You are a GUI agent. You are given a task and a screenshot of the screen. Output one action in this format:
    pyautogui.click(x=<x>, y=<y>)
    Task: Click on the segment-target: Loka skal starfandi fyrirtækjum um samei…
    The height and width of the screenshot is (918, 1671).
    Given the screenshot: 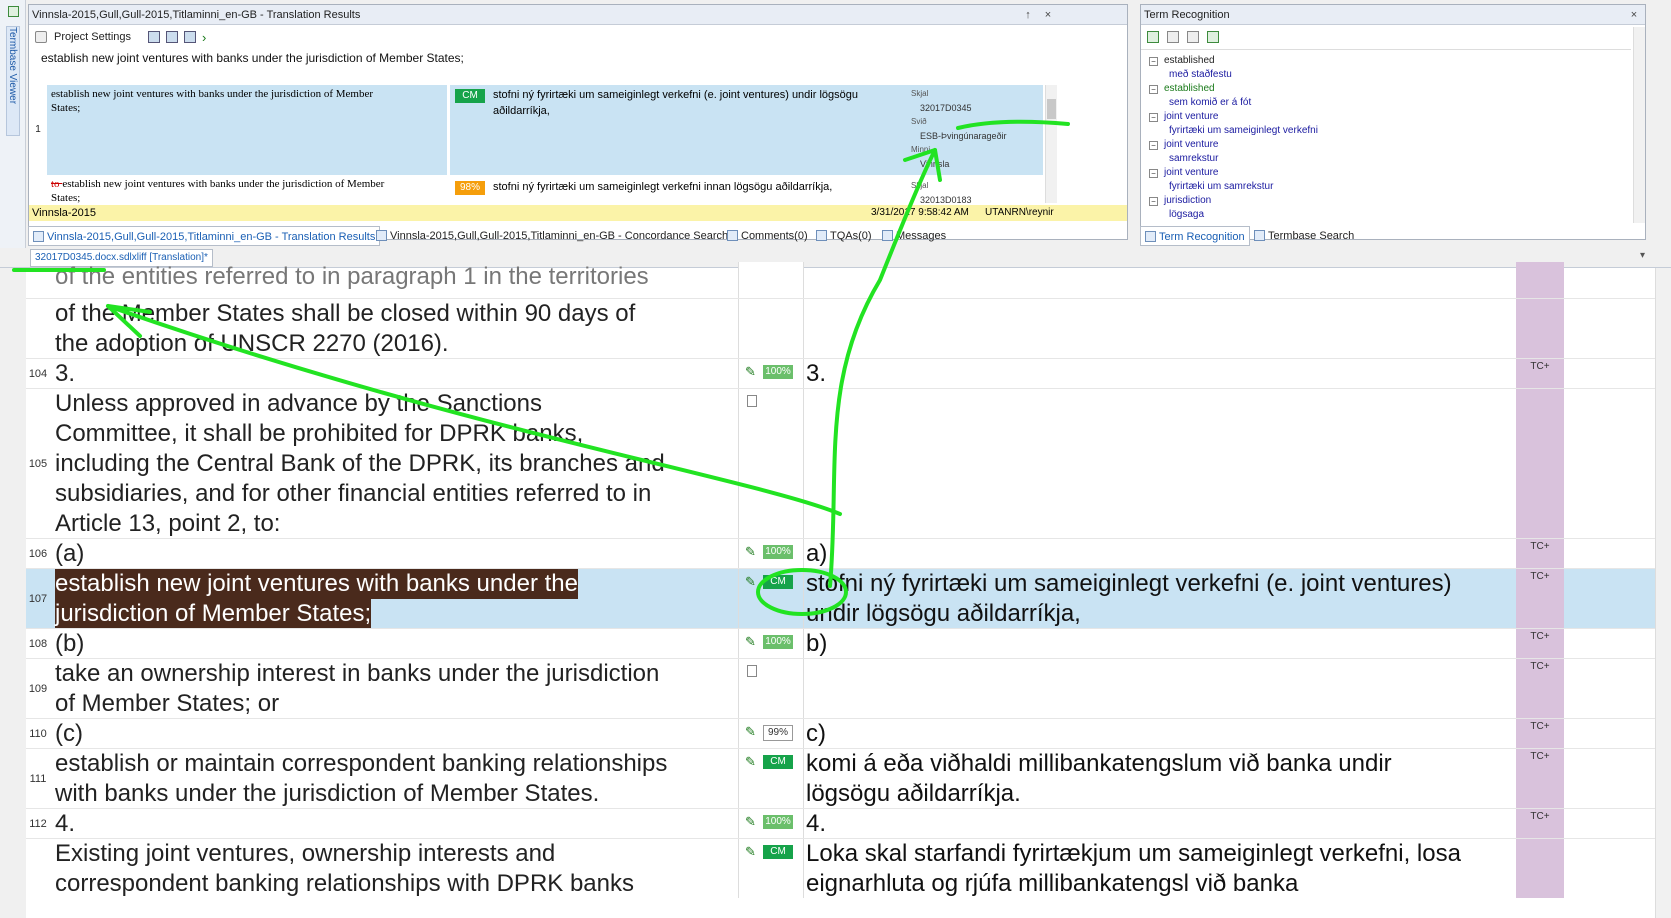 What is the action you would take?
    pyautogui.click(x=1154, y=868)
    